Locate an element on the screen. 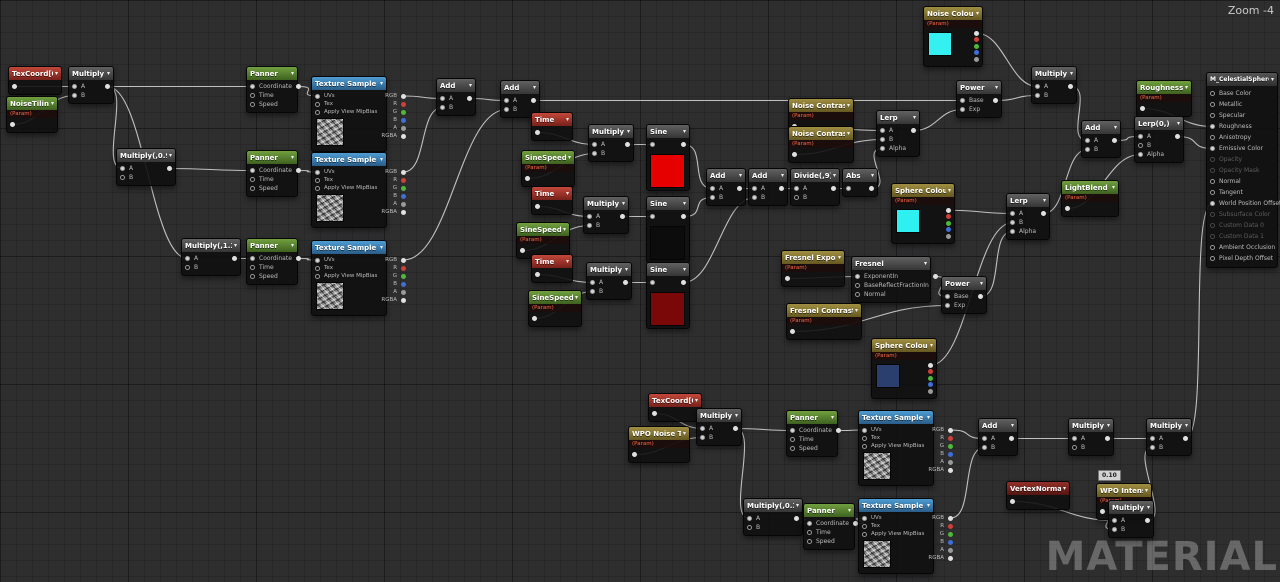 Image resolution: width=1280 pixels, height=582 pixels. node-header: Multiply(,0.9)▾ is located at coordinates (146, 155).